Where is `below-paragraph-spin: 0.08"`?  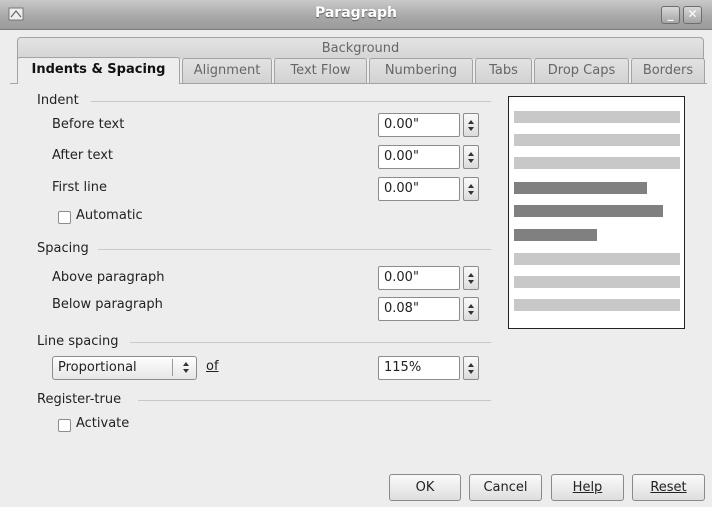 below-paragraph-spin: 0.08" is located at coordinates (428, 309).